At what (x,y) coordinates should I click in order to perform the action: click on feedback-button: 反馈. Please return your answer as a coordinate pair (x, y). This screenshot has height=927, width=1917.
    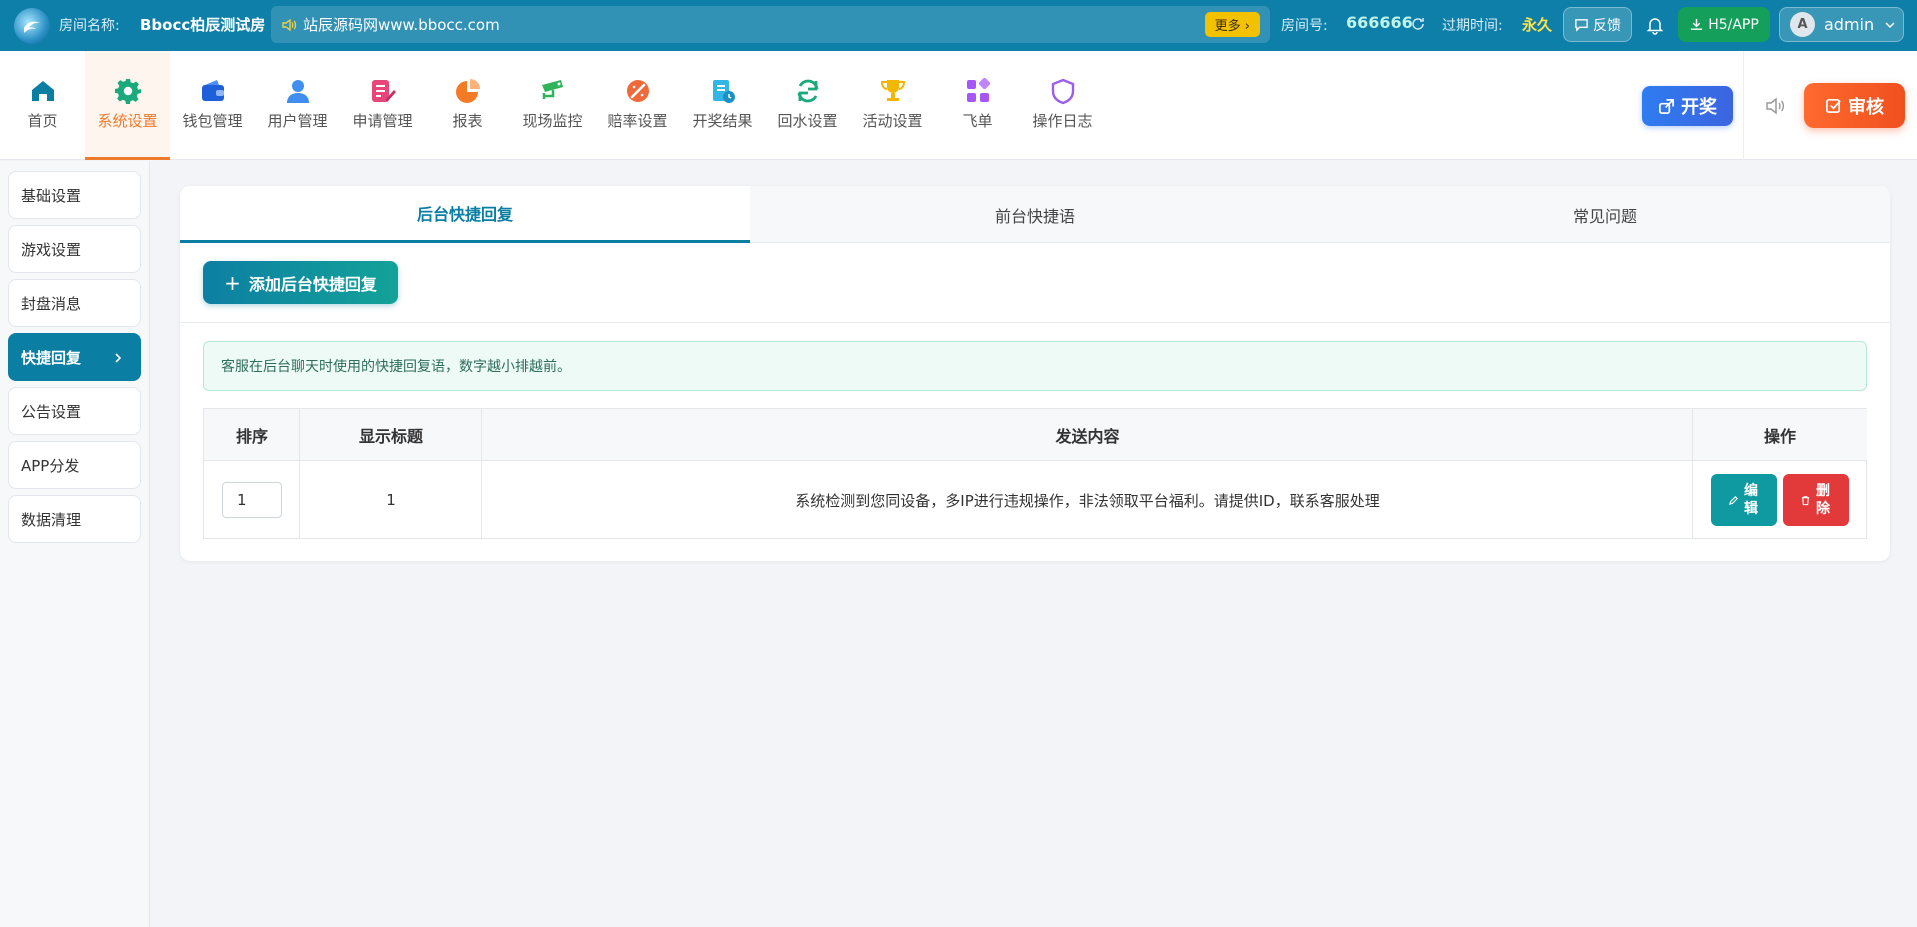
    Looking at the image, I should click on (1597, 24).